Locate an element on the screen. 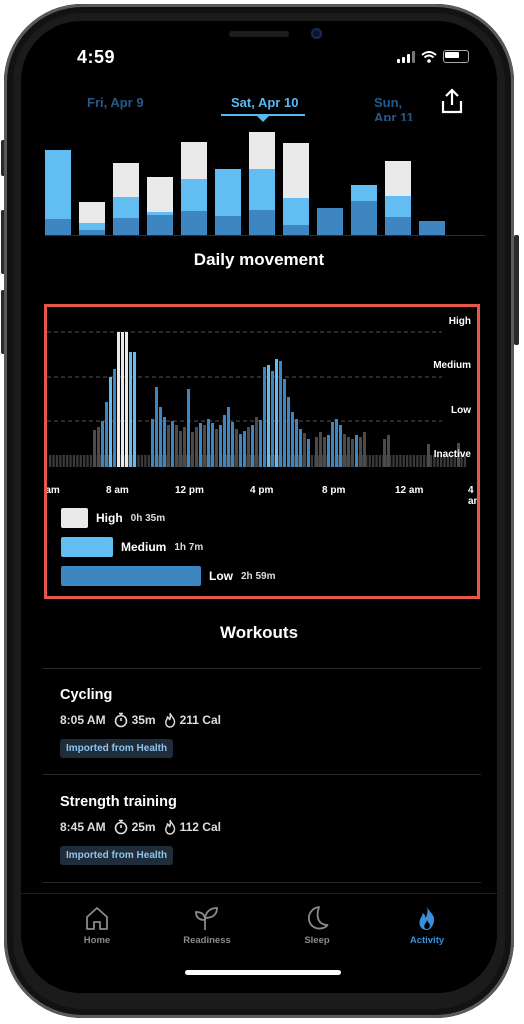 This screenshot has height=1024, width=524. week-chart-baseline is located at coordinates (265, 235).